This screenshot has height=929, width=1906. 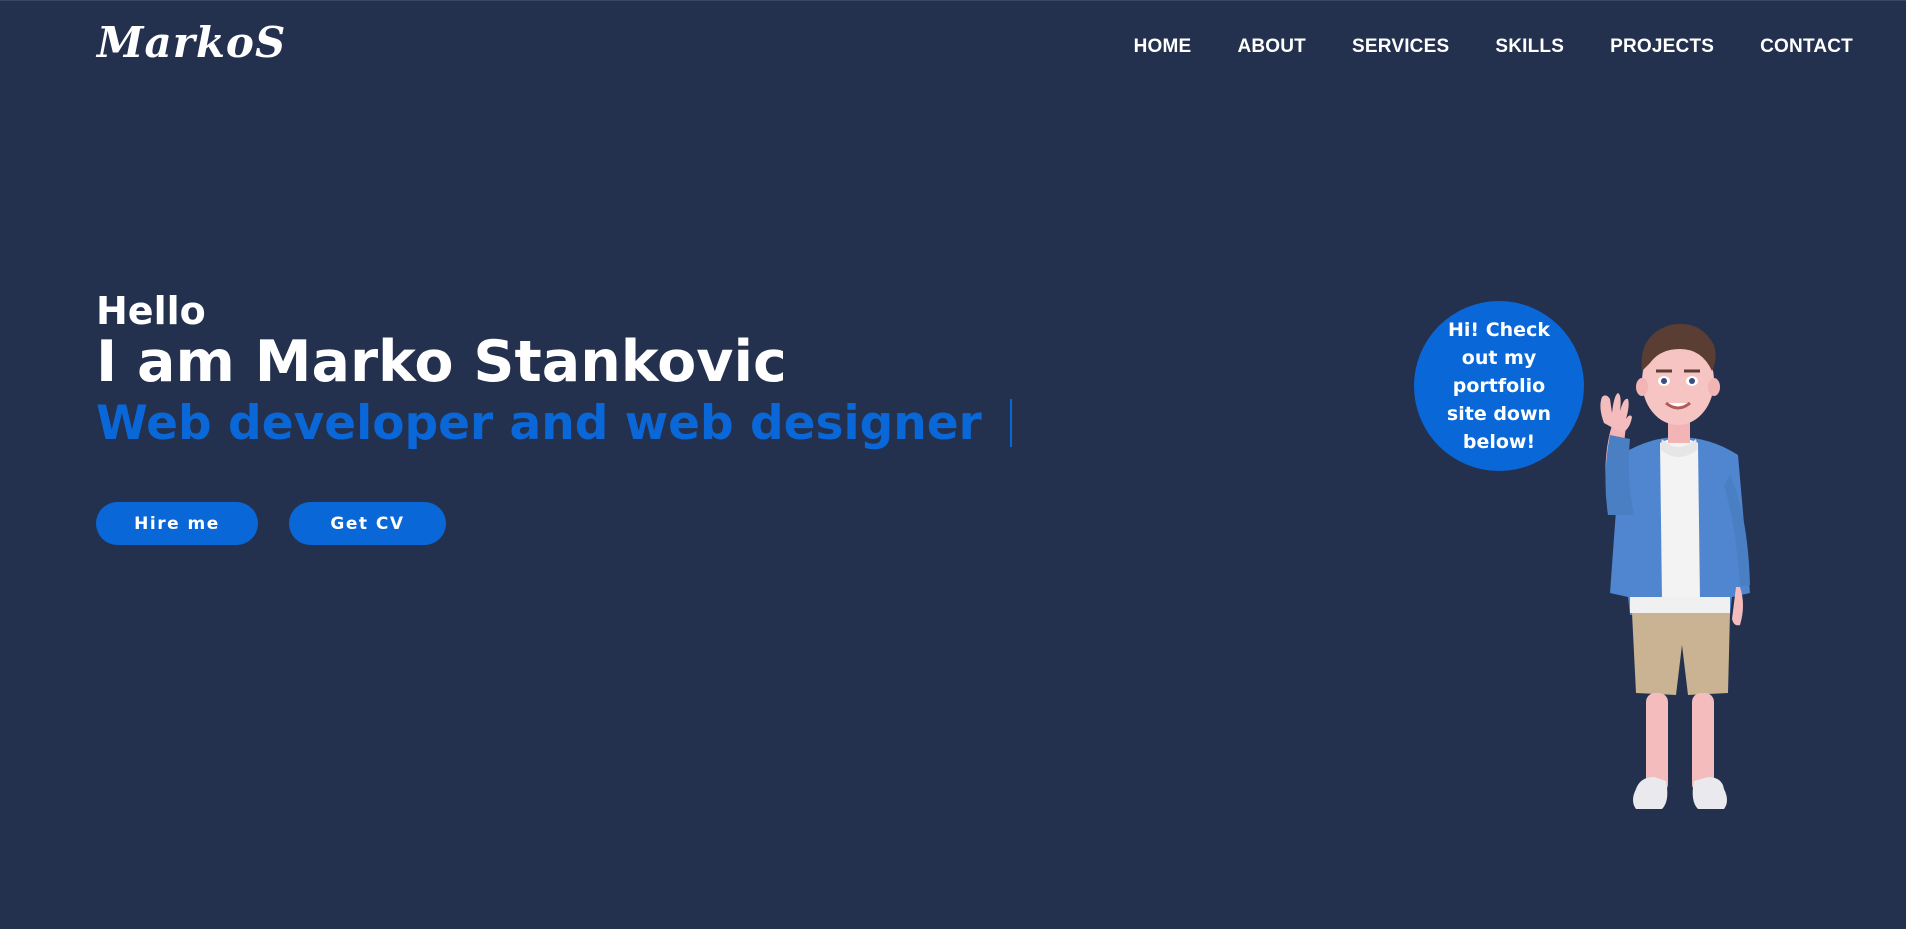 I want to click on site-logo: MarkoS, so click(x=191, y=43).